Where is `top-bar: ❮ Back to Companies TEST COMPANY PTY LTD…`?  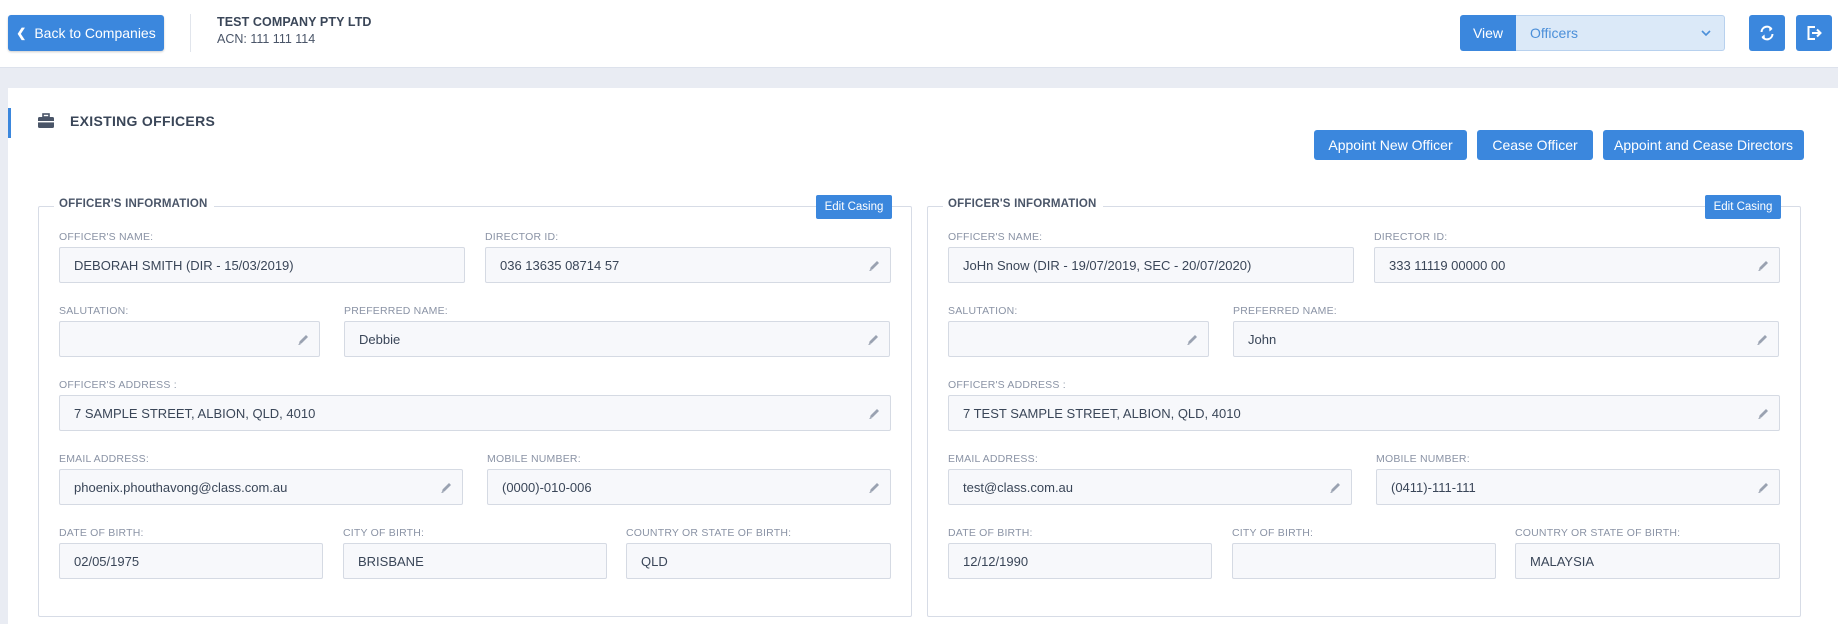 top-bar: ❮ Back to Companies TEST COMPANY PTY LTD… is located at coordinates (919, 34).